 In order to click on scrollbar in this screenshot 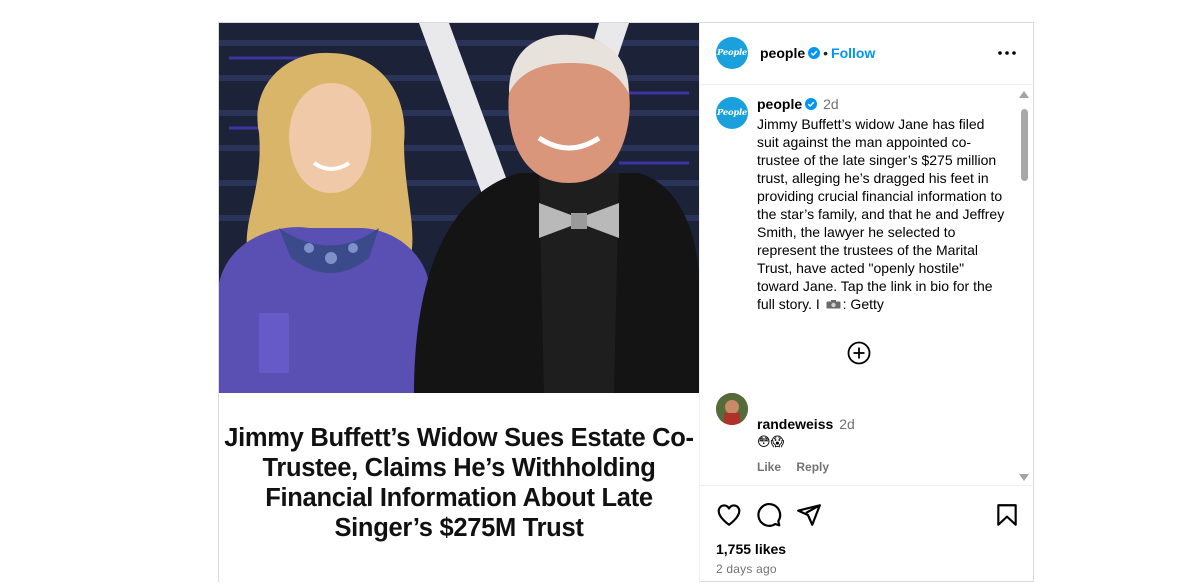, I will do `click(1024, 286)`.